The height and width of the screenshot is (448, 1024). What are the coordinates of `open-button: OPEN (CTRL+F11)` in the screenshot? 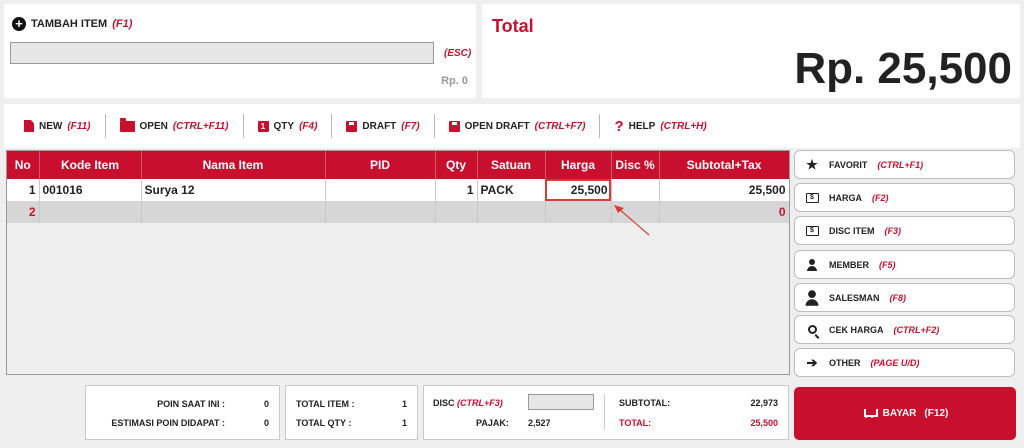 It's located at (174, 124).